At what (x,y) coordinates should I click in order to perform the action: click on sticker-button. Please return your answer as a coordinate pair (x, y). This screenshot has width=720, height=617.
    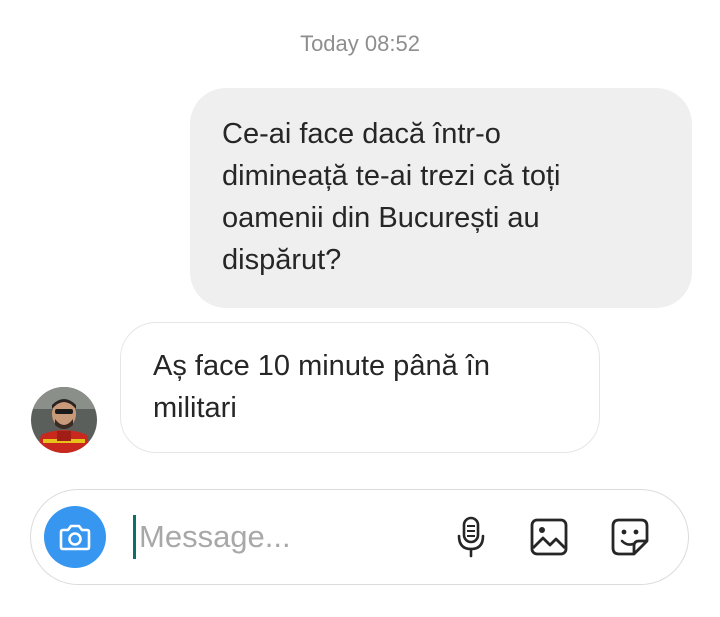
    Looking at the image, I should click on (630, 537).